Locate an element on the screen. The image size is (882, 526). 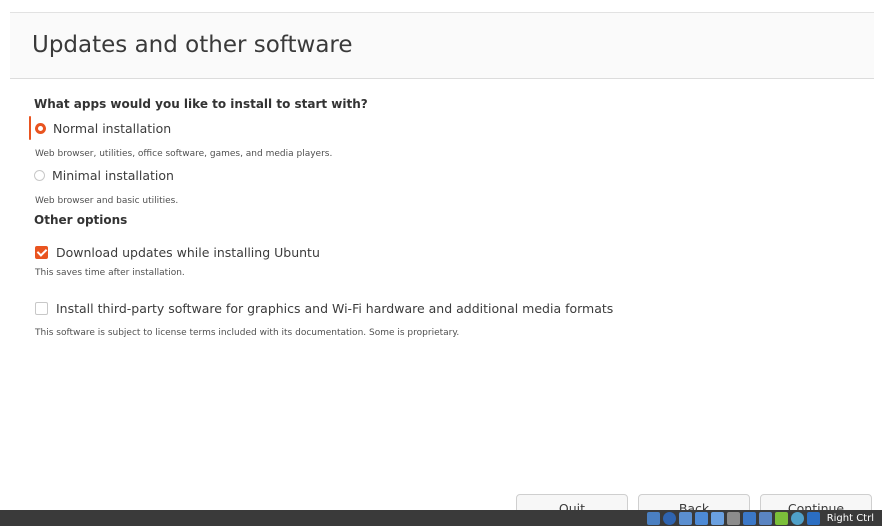
display-icon is located at coordinates (749, 518).